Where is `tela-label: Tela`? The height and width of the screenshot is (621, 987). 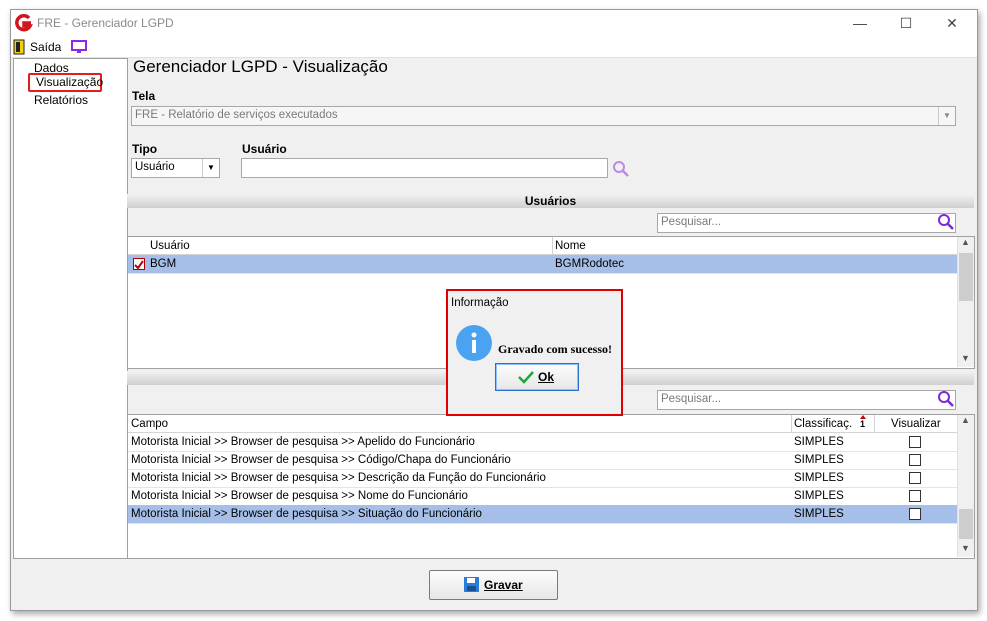 tela-label: Tela is located at coordinates (144, 96).